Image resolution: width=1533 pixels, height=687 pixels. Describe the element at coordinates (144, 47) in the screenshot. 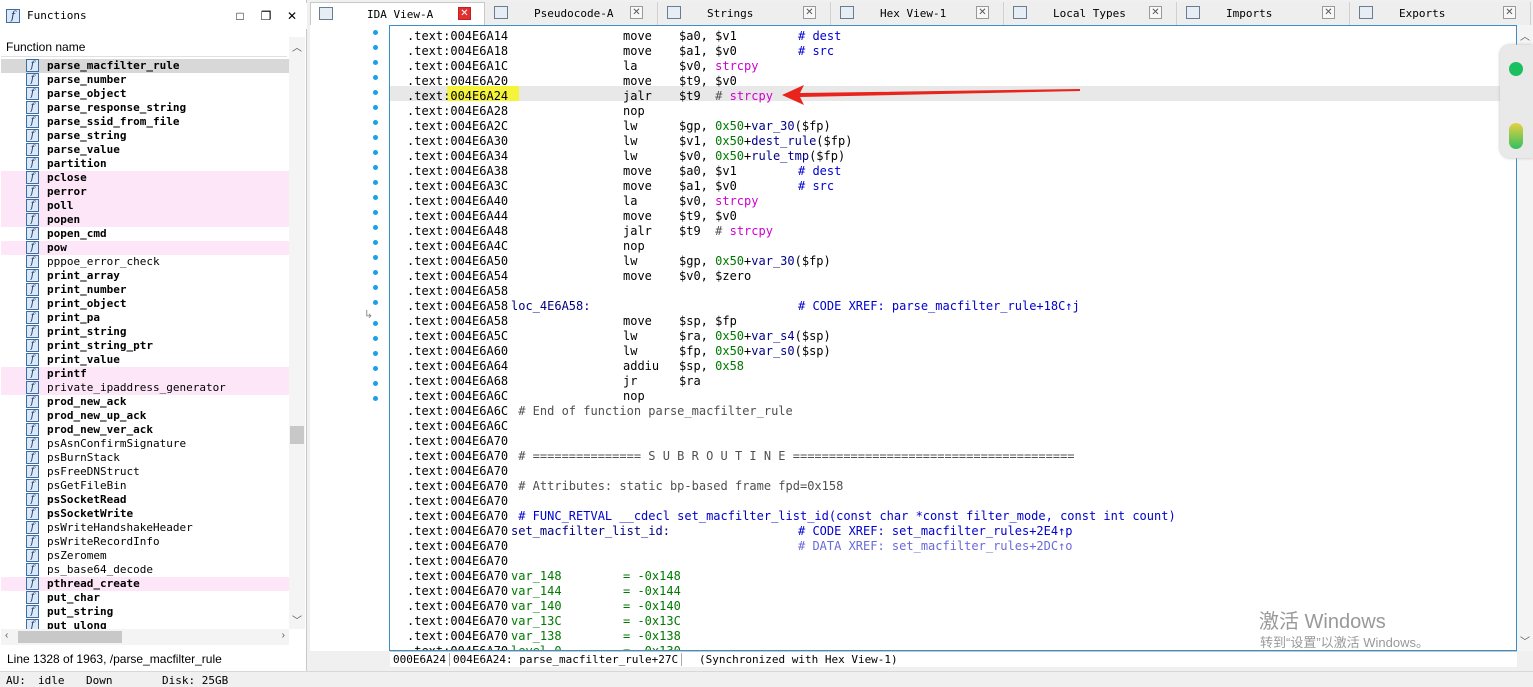

I see `function-name-column-header: Function name` at that location.